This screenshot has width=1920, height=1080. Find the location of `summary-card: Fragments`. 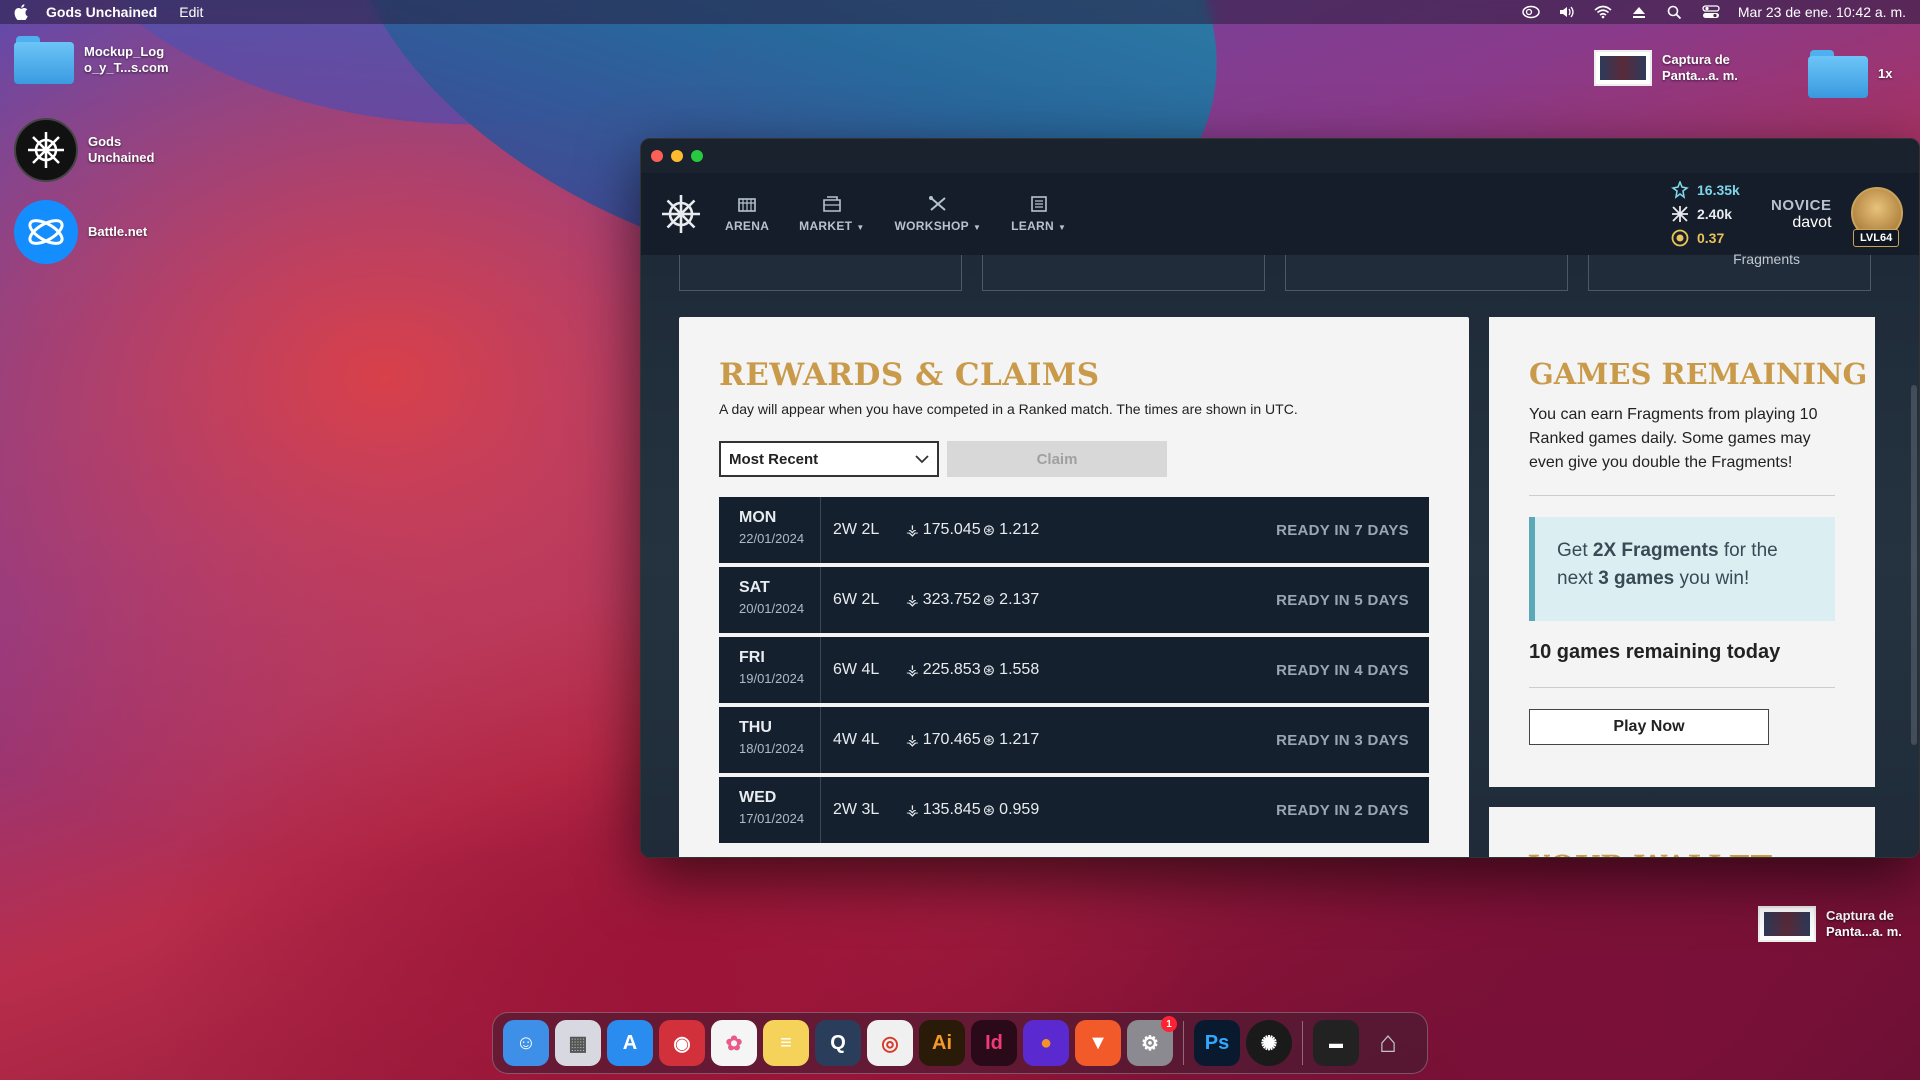

summary-card: Fragments is located at coordinates (1729, 271).